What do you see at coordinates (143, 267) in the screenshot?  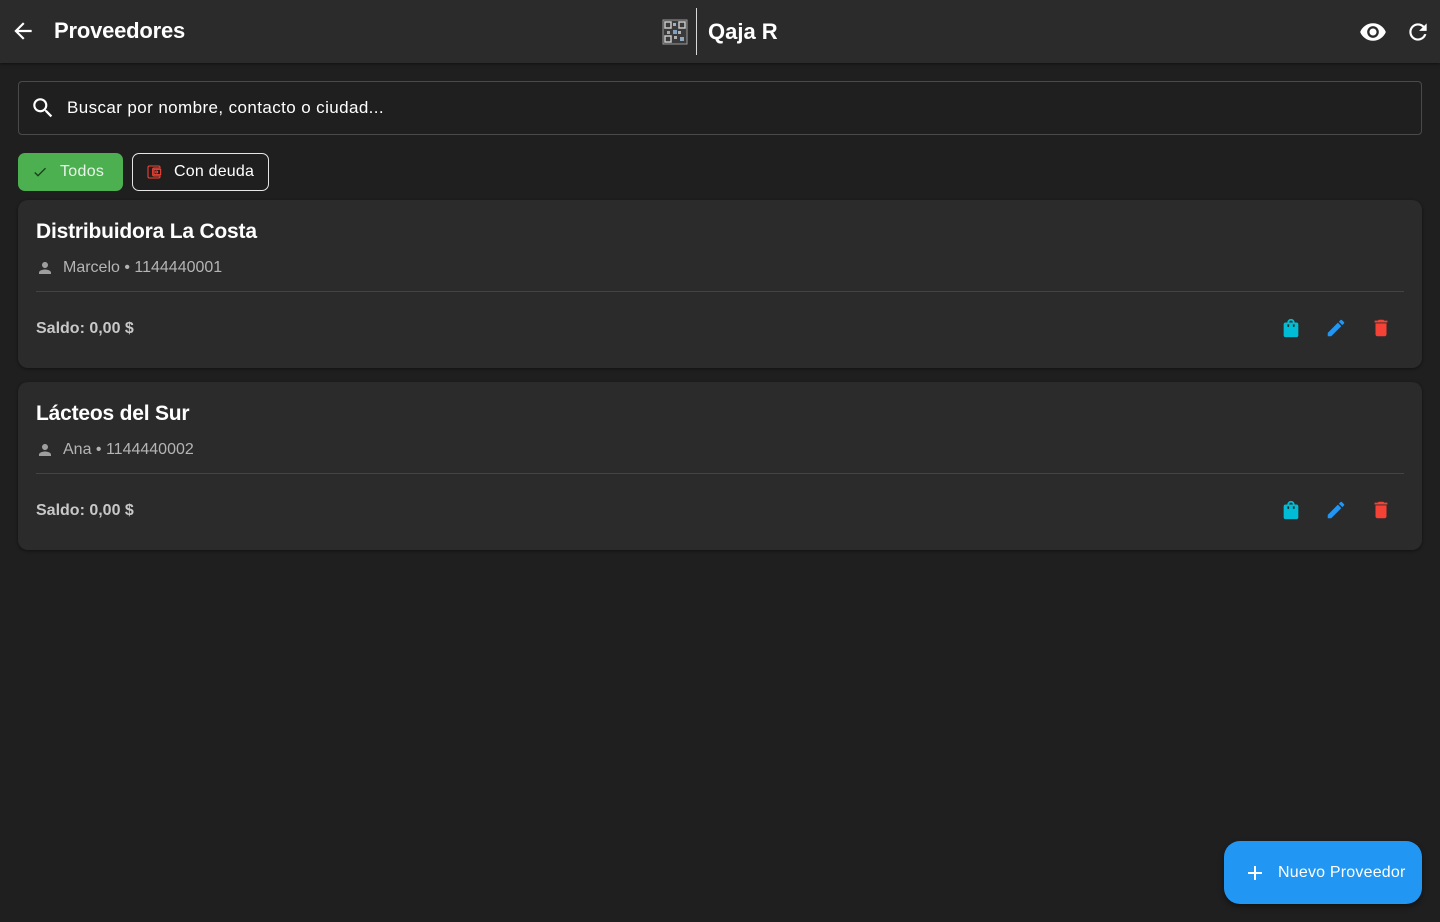 I see `supplier-contact-text: Marcelo • 1144440001` at bounding box center [143, 267].